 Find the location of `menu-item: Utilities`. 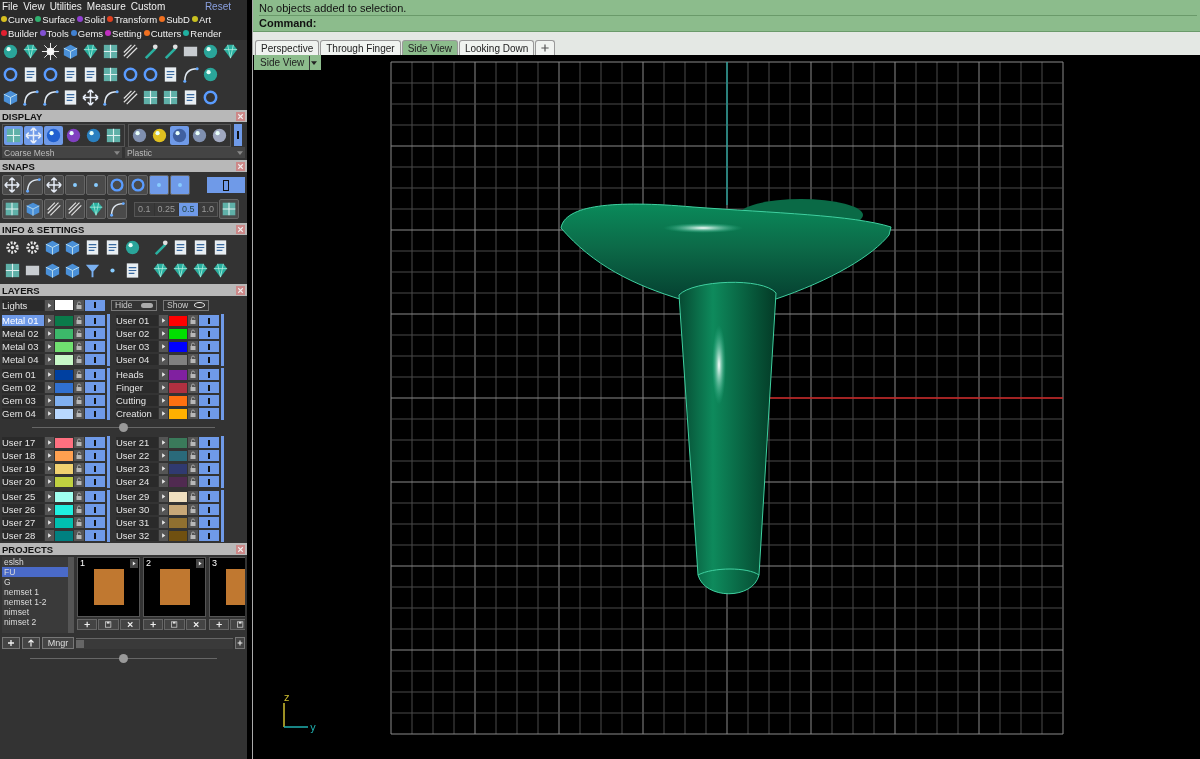

menu-item: Utilities is located at coordinates (65, 6).